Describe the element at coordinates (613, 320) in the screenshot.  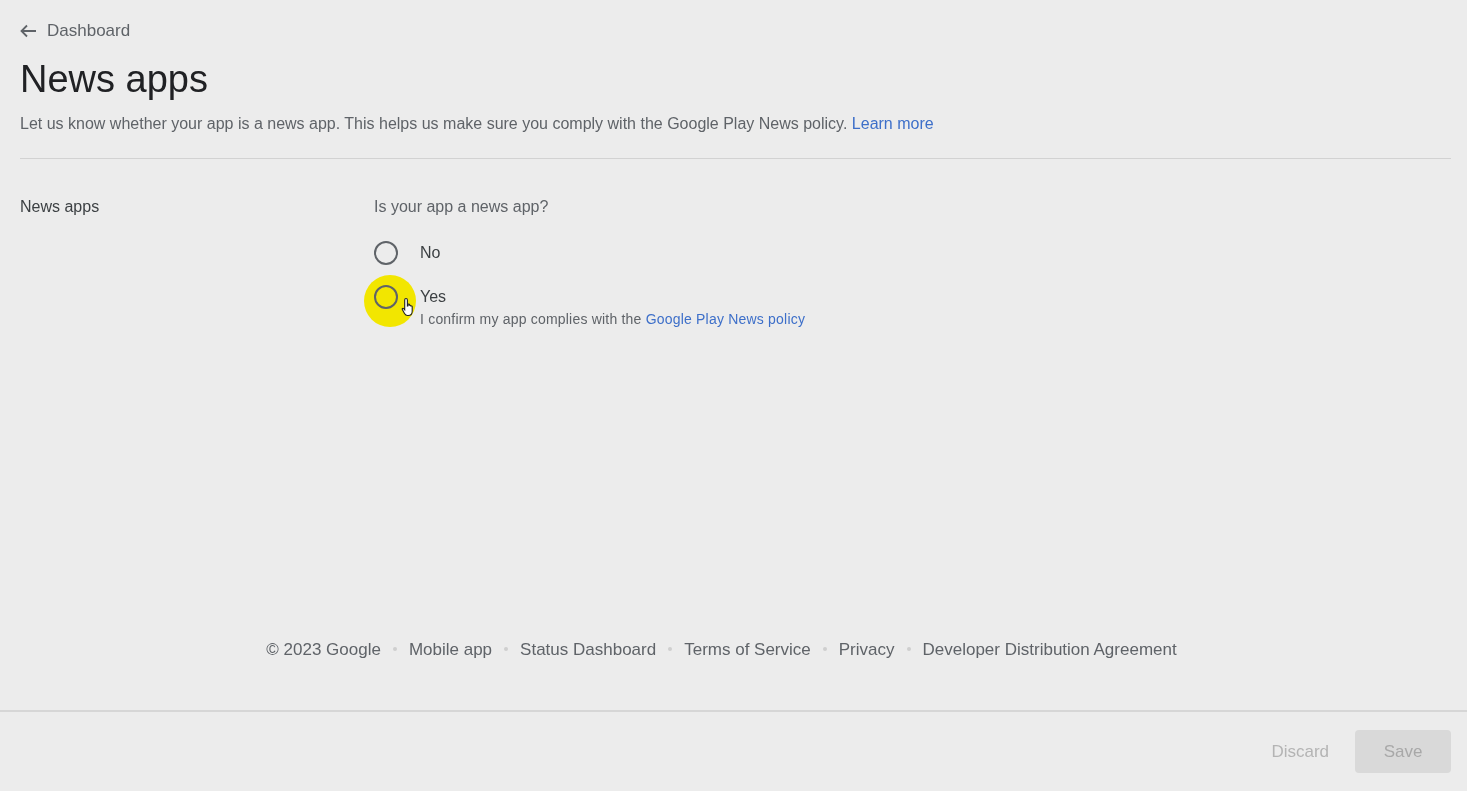
I see `confirm-text: I confirm my app complies with the Google Play News policy` at that location.